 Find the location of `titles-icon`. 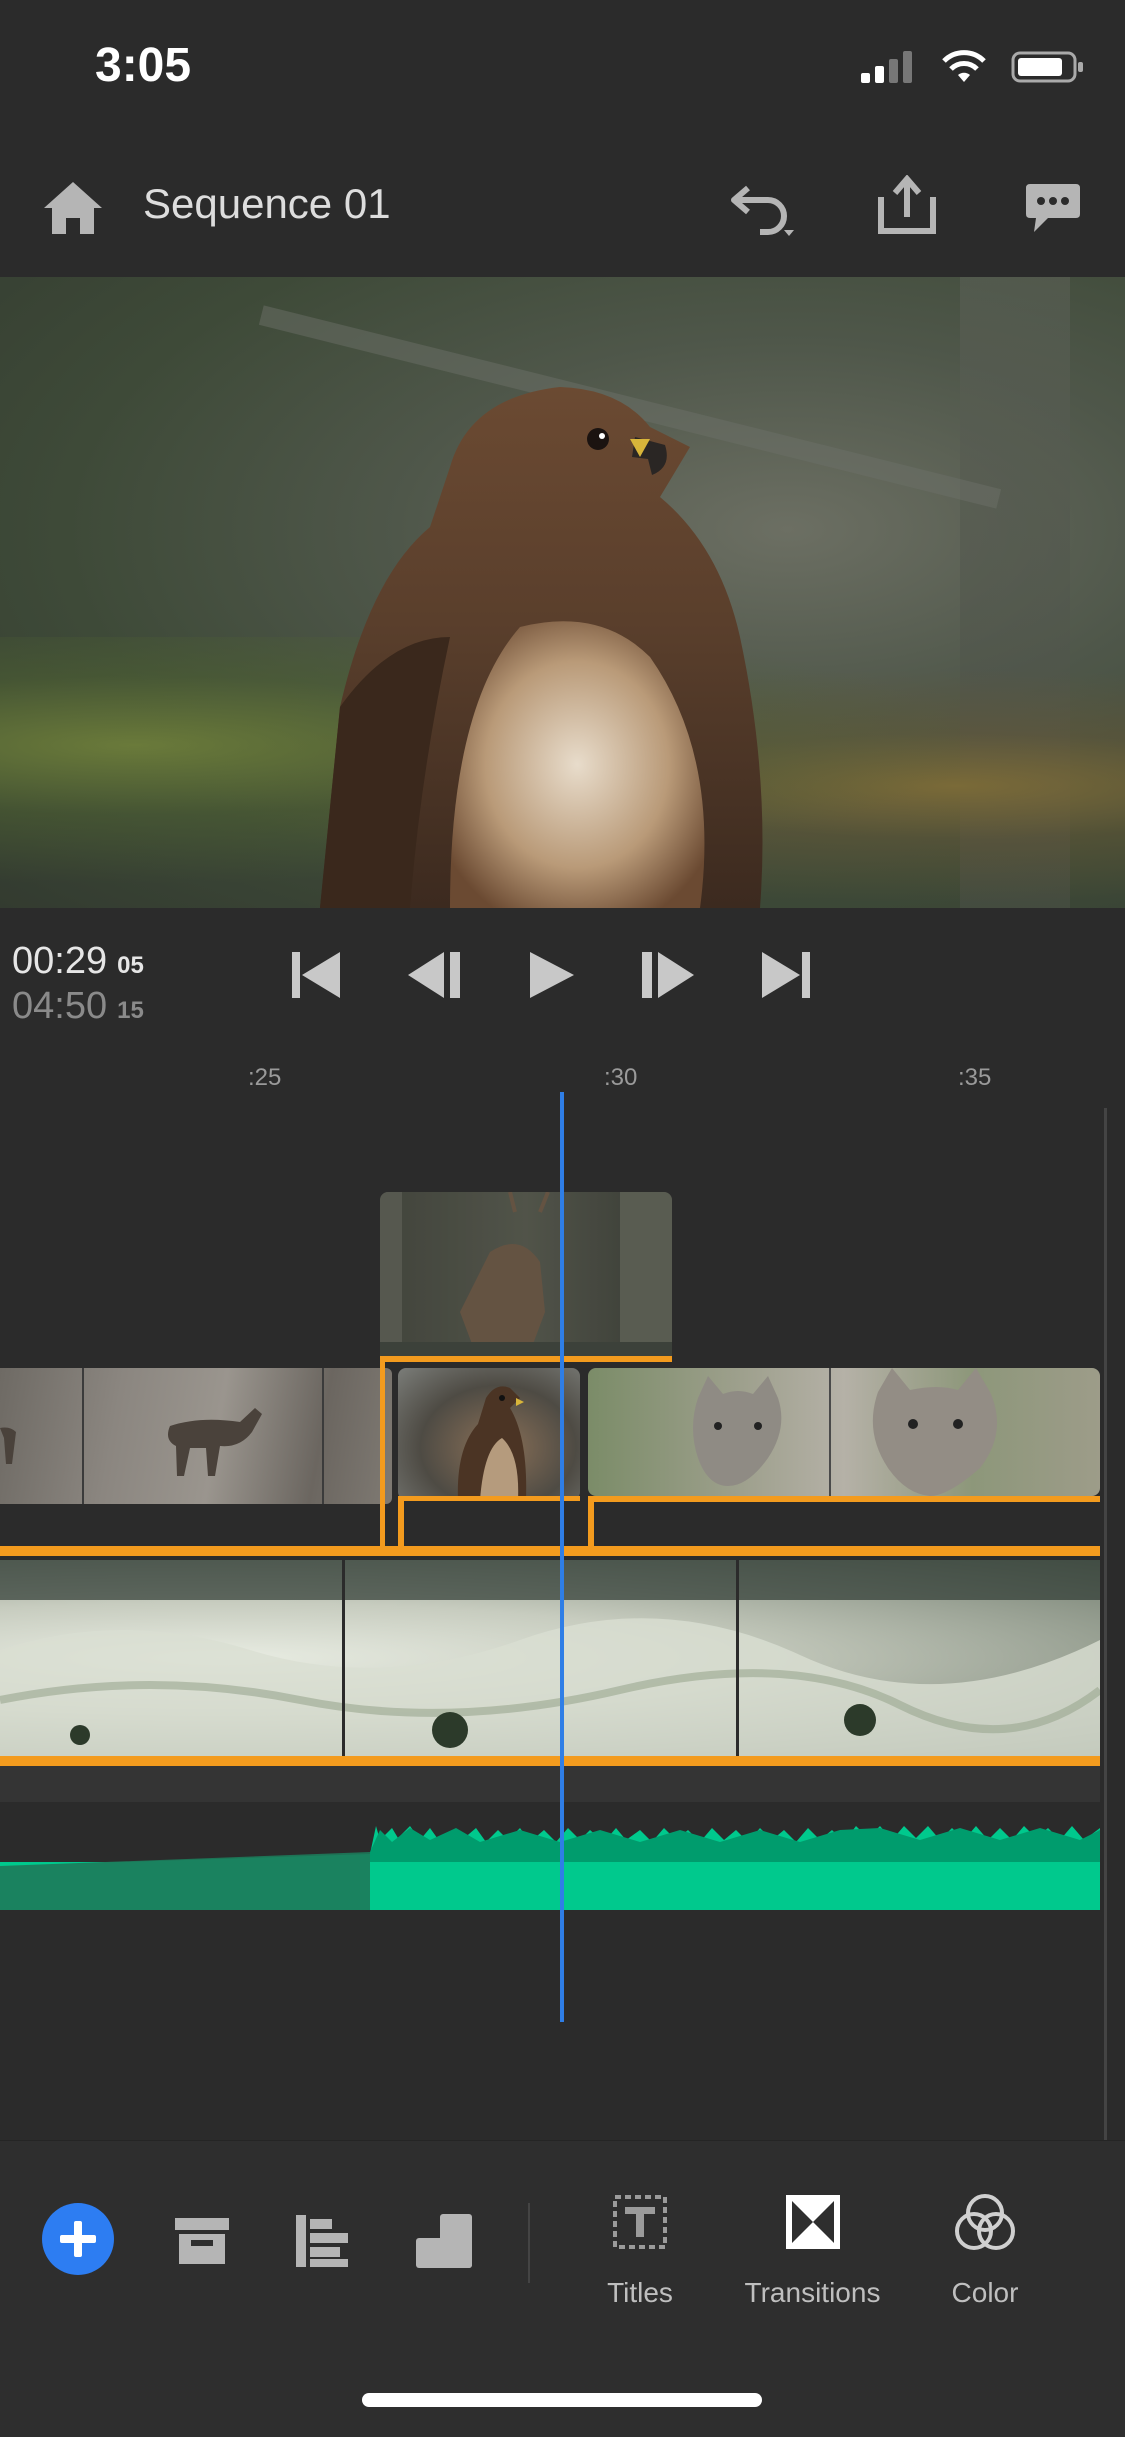

titles-icon is located at coordinates (640, 2222).